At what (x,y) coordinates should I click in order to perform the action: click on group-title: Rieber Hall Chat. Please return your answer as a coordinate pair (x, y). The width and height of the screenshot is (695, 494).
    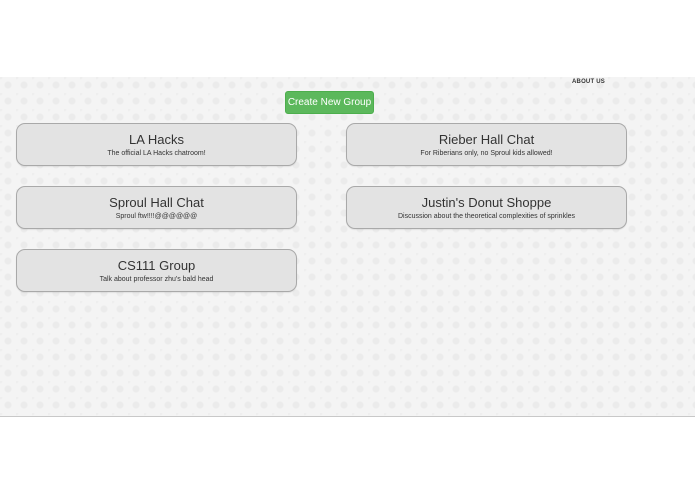
    Looking at the image, I should click on (486, 139).